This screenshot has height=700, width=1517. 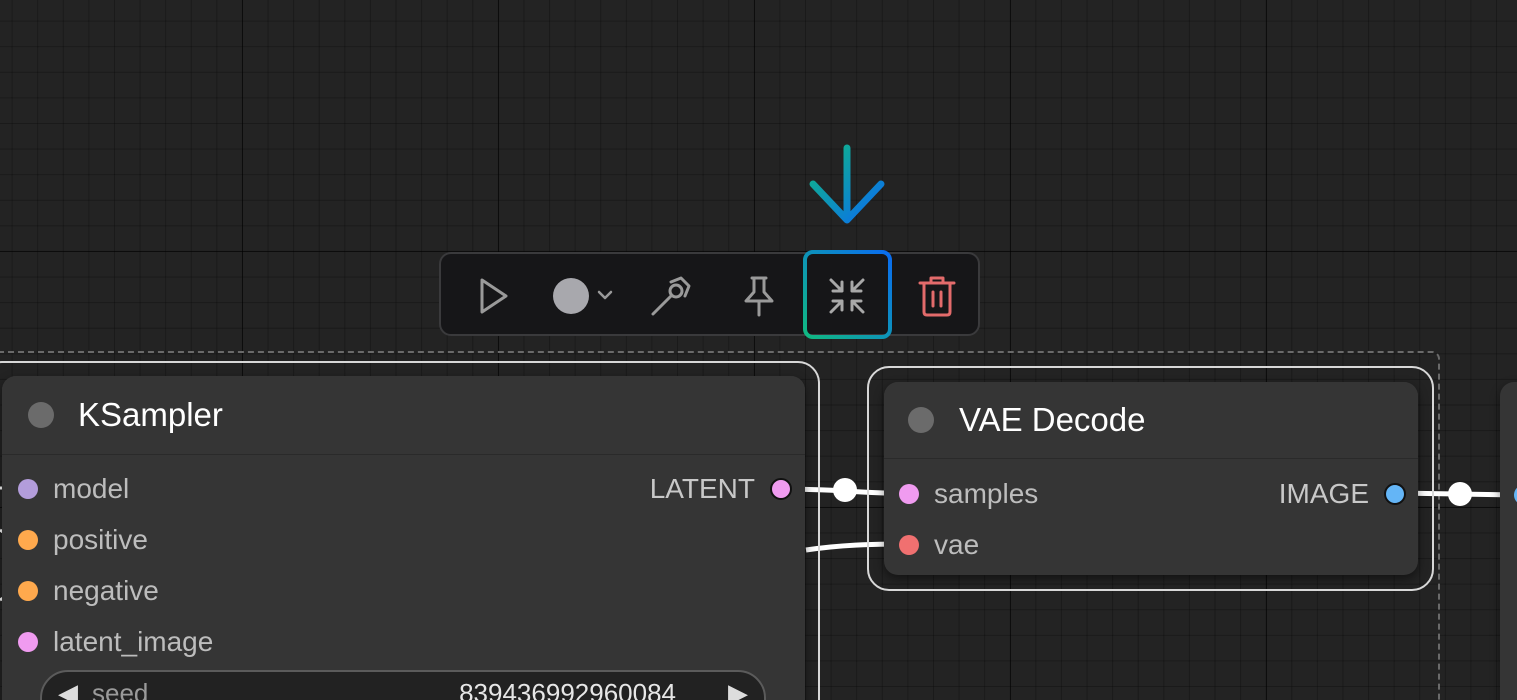 I want to click on output-image-dot, so click(x=1395, y=494).